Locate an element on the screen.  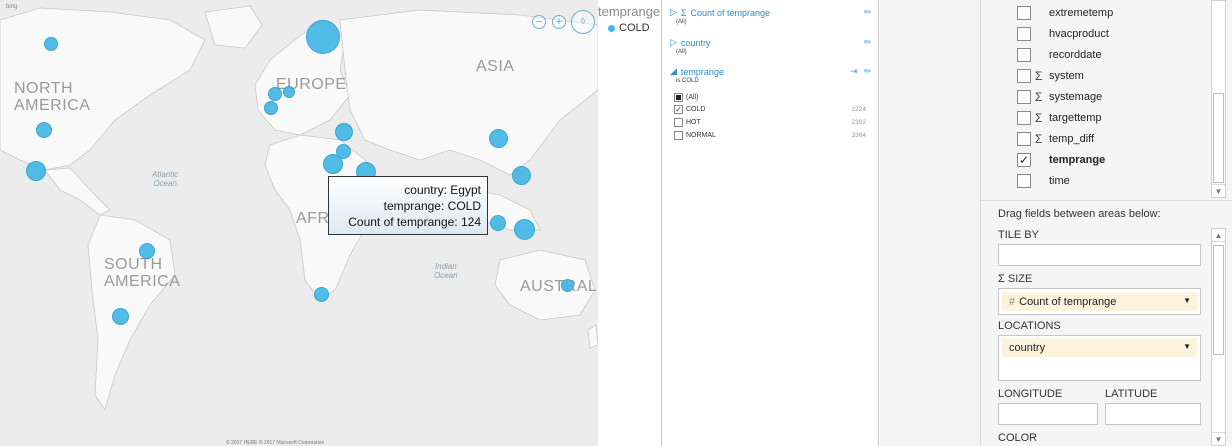
filter-option-label: (All) is located at coordinates (692, 97).